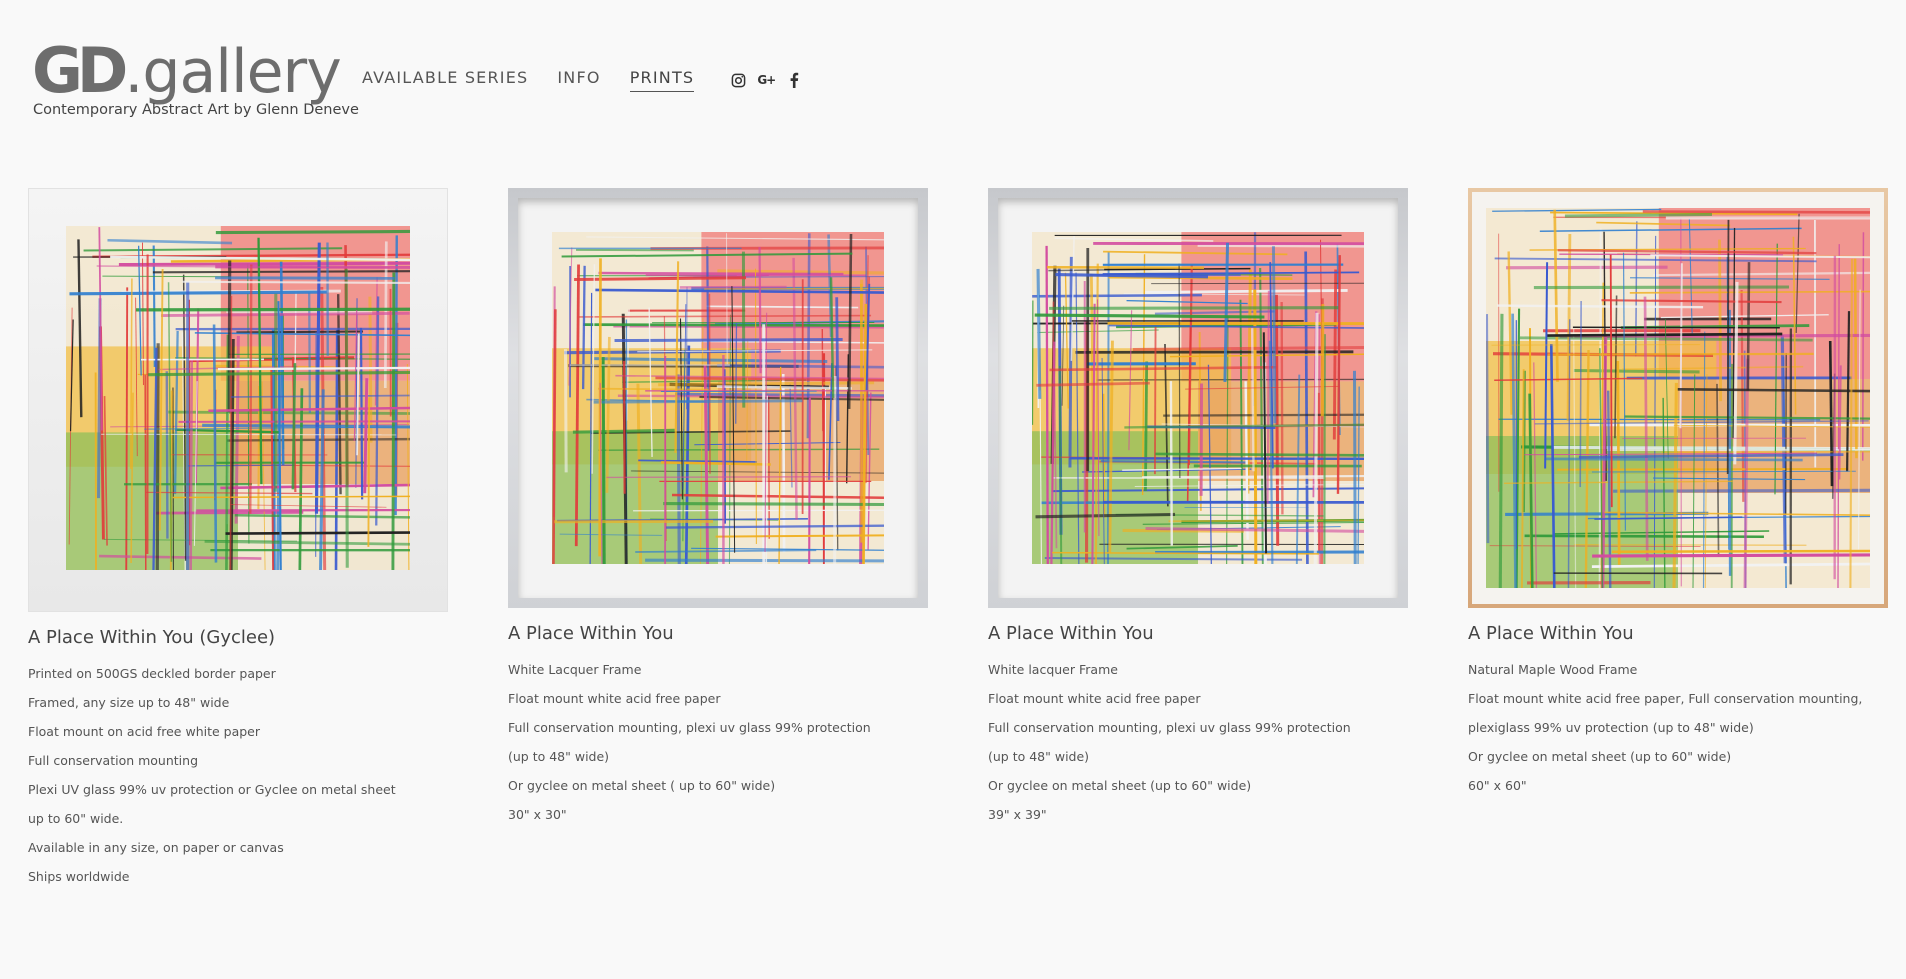 The image size is (1906, 979). What do you see at coordinates (1053, 670) in the screenshot?
I see `description-line: White lacquer Frame` at bounding box center [1053, 670].